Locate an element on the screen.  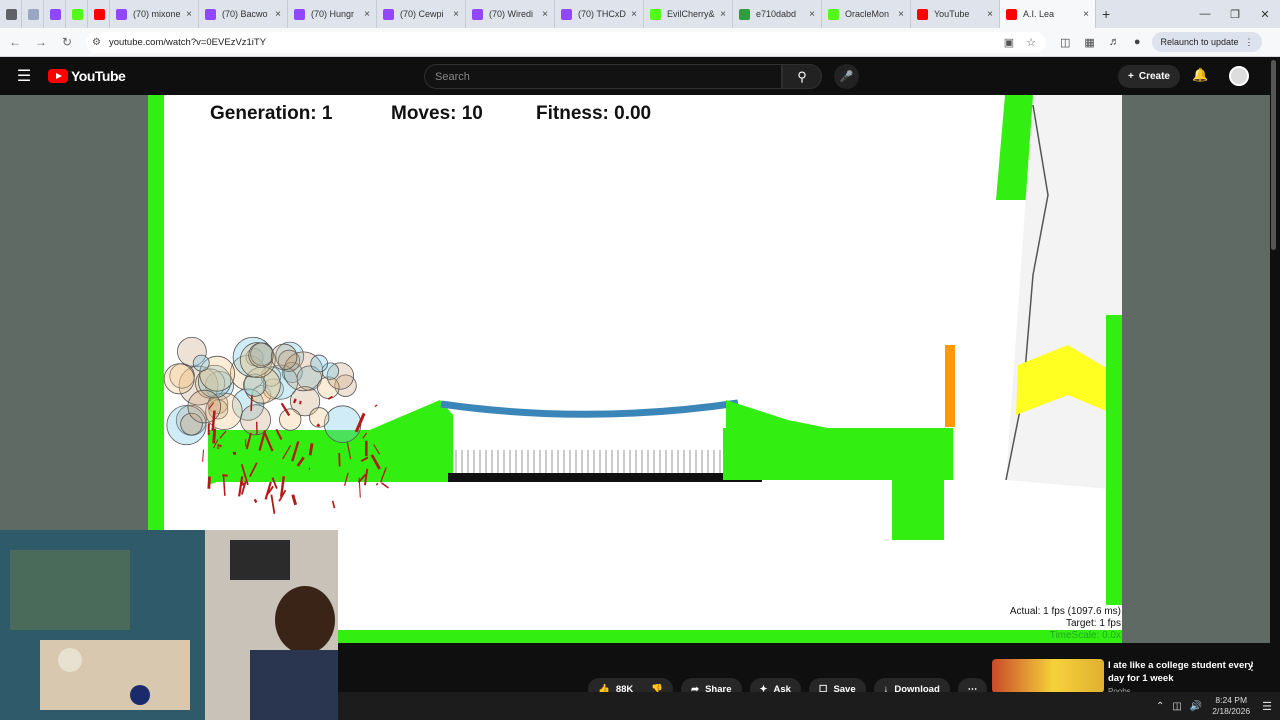
clock-date: 2/18/2026 is located at coordinates (1231, 711).